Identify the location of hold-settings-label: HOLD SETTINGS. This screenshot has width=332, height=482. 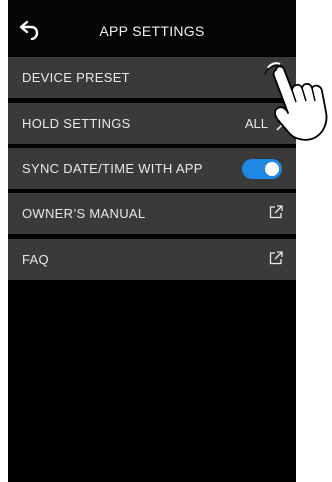
(76, 123).